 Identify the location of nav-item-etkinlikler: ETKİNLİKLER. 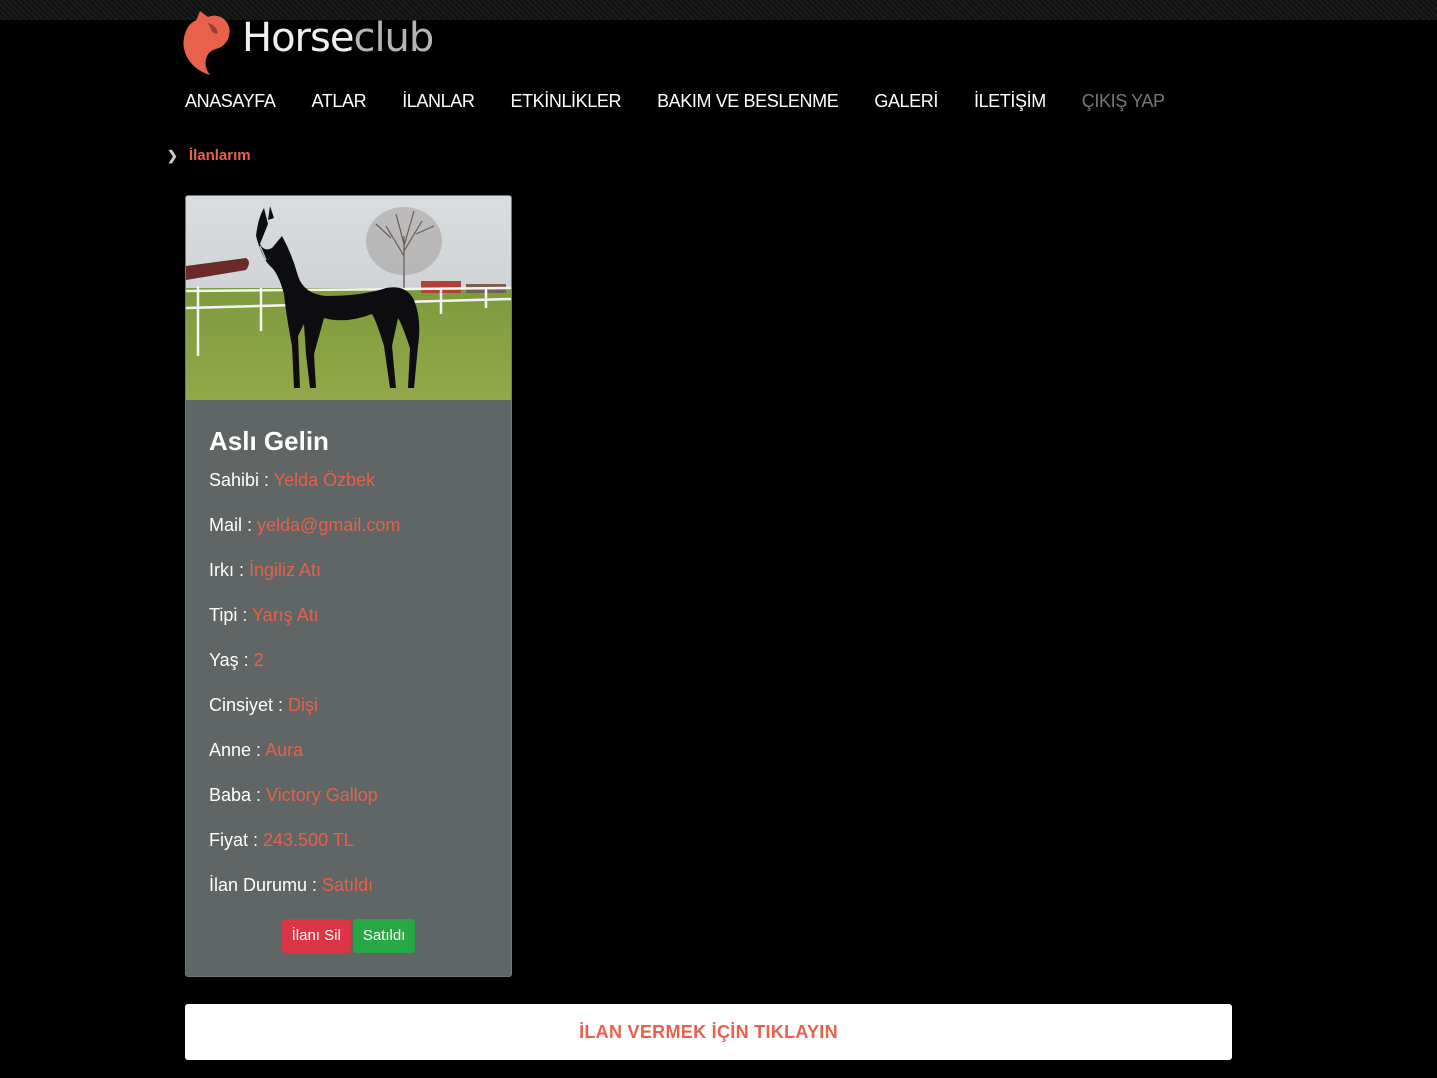
(565, 101).